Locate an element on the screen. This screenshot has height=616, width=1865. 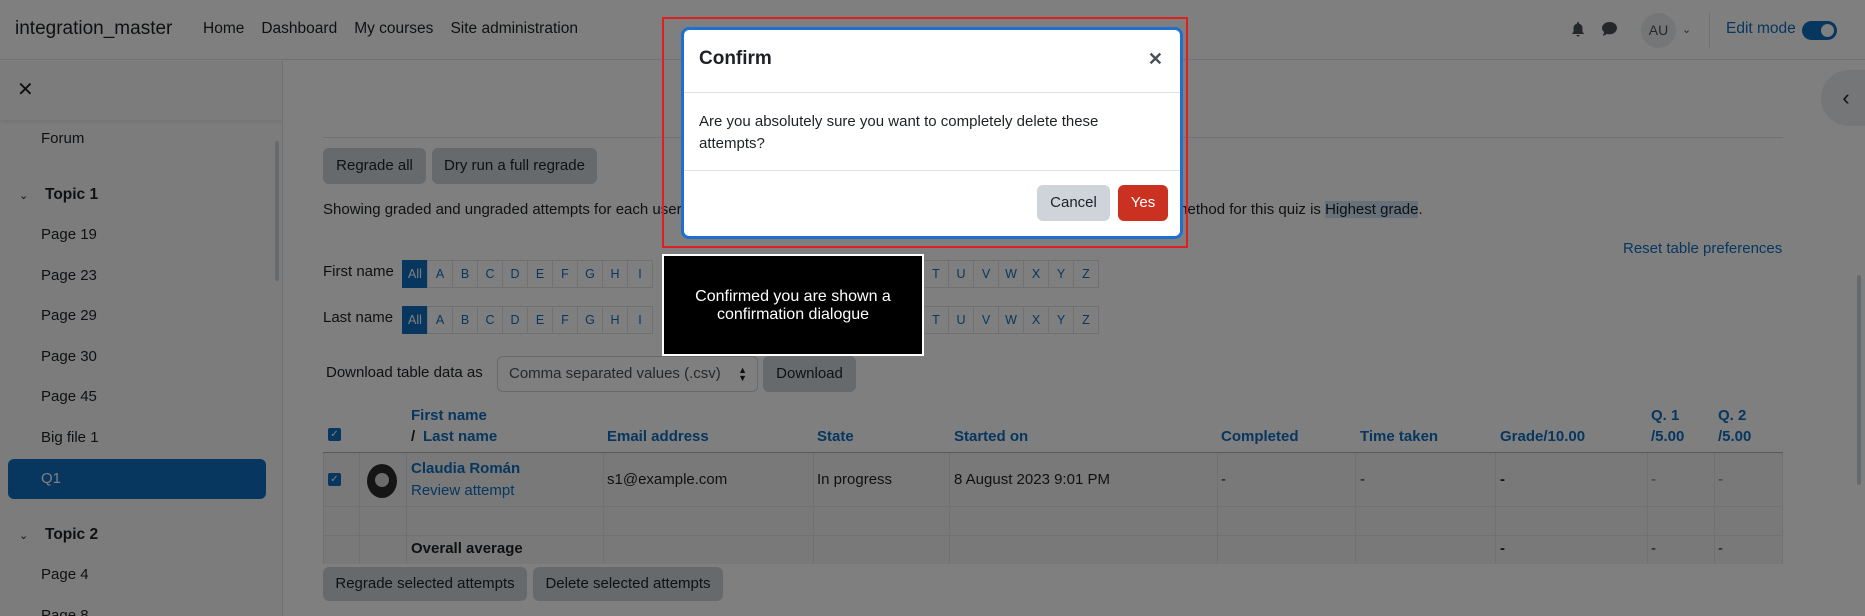
yes-button: Yes is located at coordinates (1143, 203).